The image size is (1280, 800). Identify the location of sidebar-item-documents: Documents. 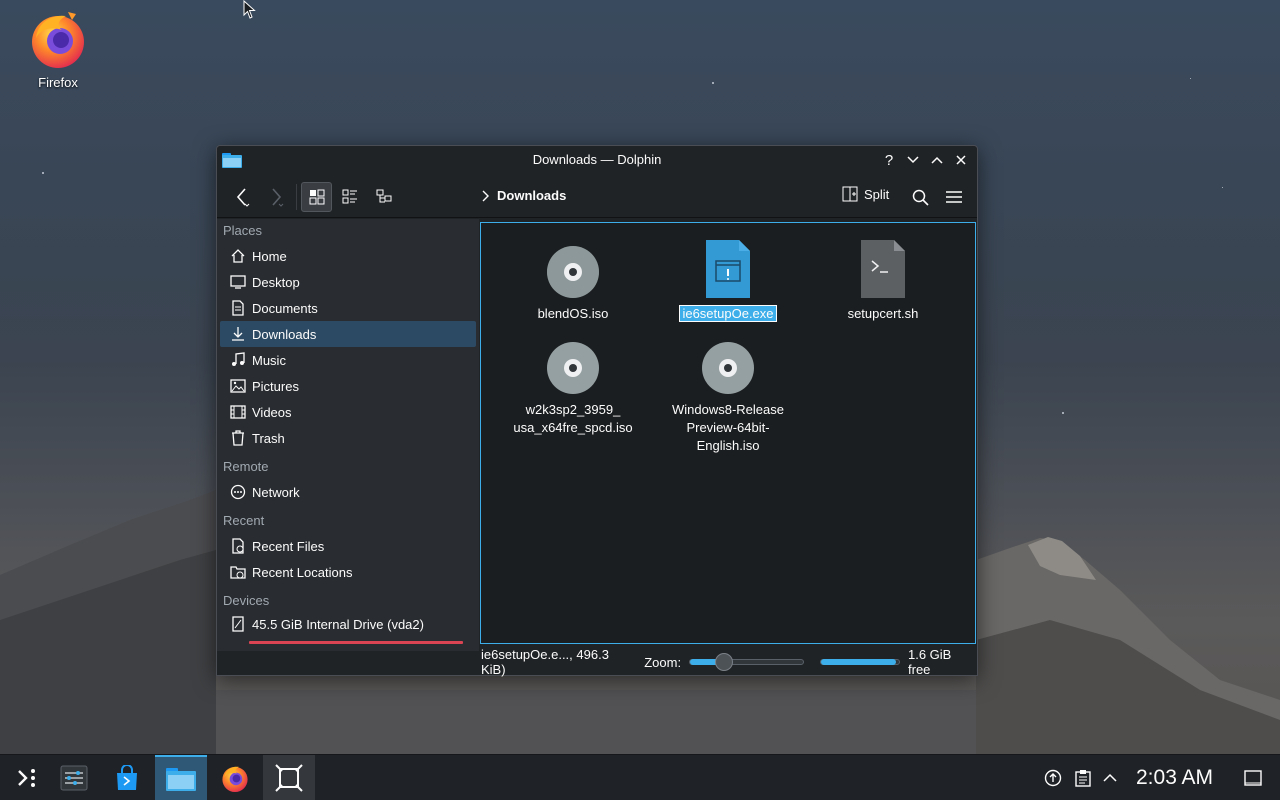
(348, 308).